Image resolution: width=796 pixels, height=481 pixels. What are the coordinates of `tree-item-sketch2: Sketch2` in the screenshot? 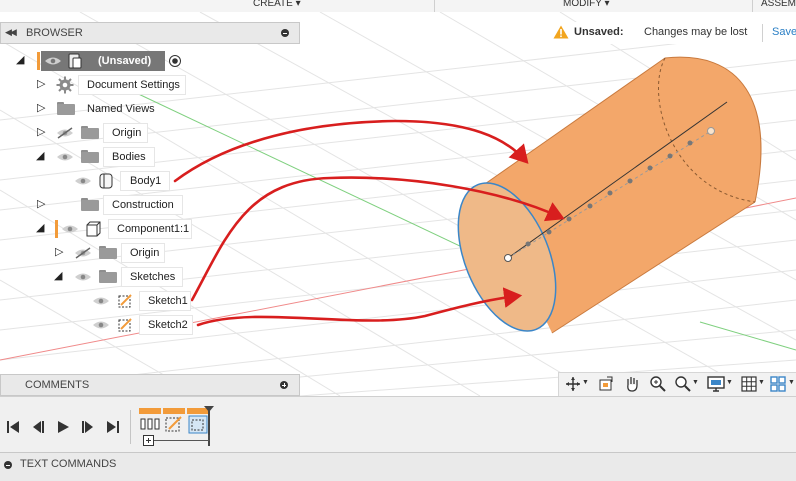 It's located at (150, 325).